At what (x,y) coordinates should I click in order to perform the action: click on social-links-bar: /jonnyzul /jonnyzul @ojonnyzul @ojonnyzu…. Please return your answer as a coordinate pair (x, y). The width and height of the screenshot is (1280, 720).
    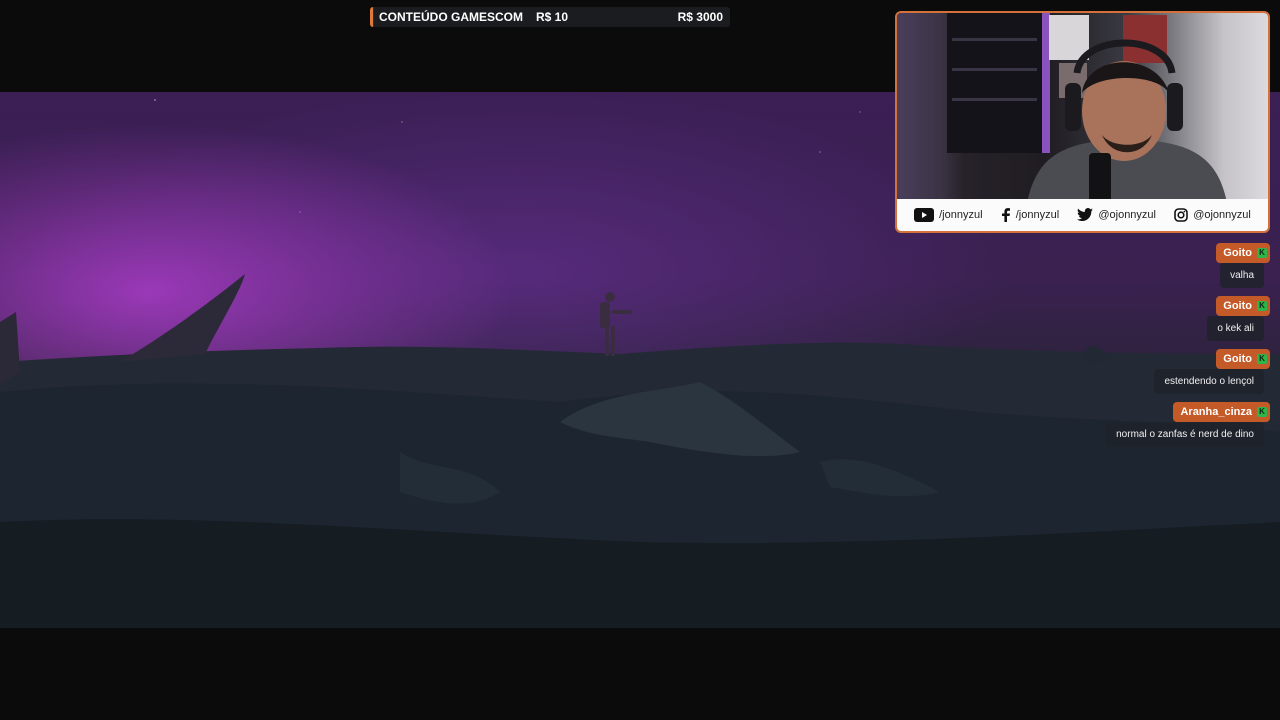
    Looking at the image, I should click on (1082, 215).